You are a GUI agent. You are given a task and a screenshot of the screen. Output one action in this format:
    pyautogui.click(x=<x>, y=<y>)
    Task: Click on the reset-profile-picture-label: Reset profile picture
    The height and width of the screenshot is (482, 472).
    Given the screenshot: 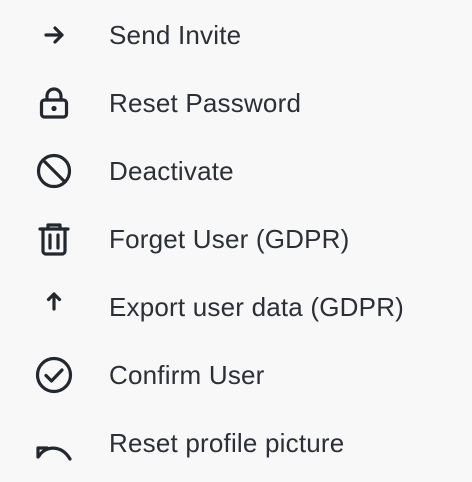 What is the action you would take?
    pyautogui.click(x=227, y=443)
    